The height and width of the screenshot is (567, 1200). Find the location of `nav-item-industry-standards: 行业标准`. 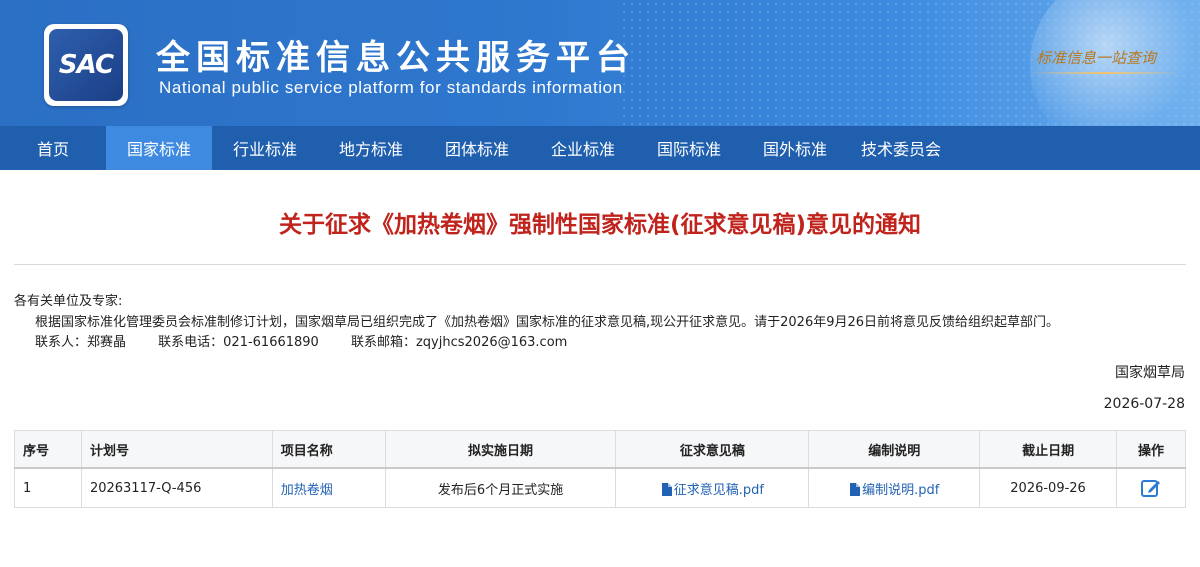

nav-item-industry-standards: 行业标准 is located at coordinates (265, 148).